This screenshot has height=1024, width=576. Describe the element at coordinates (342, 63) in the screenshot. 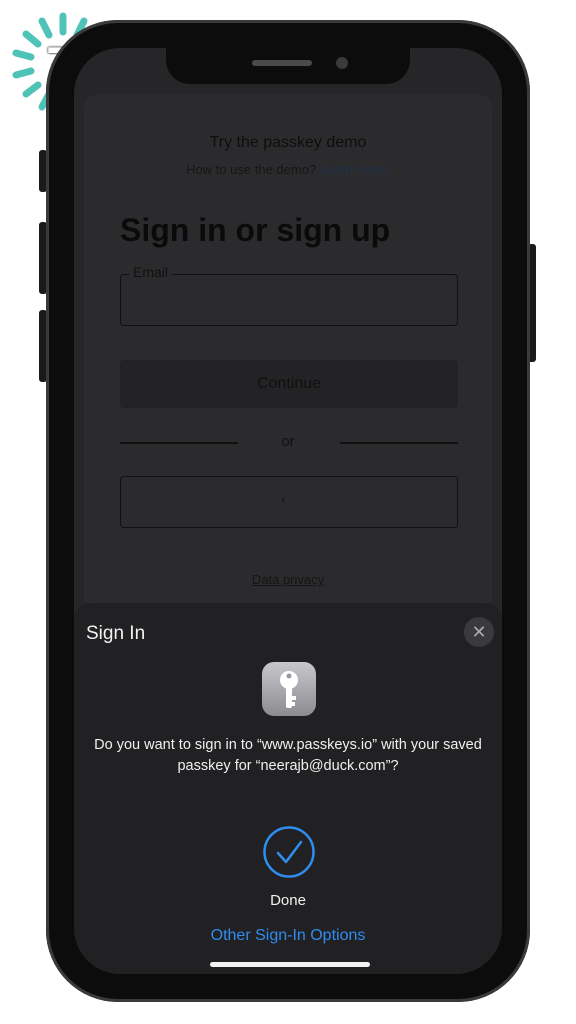

I see `front-camera` at that location.